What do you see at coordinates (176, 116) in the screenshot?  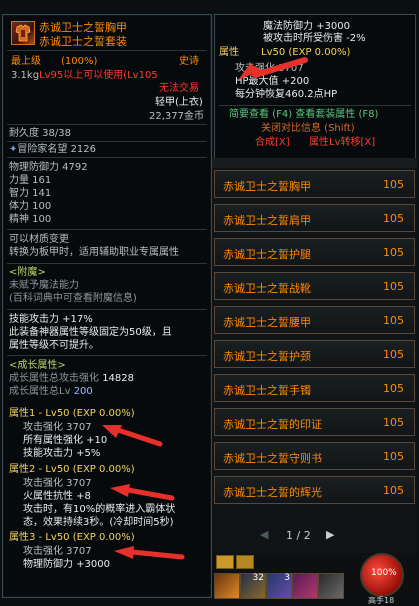 I see `sell-price: 22,377金币` at bounding box center [176, 116].